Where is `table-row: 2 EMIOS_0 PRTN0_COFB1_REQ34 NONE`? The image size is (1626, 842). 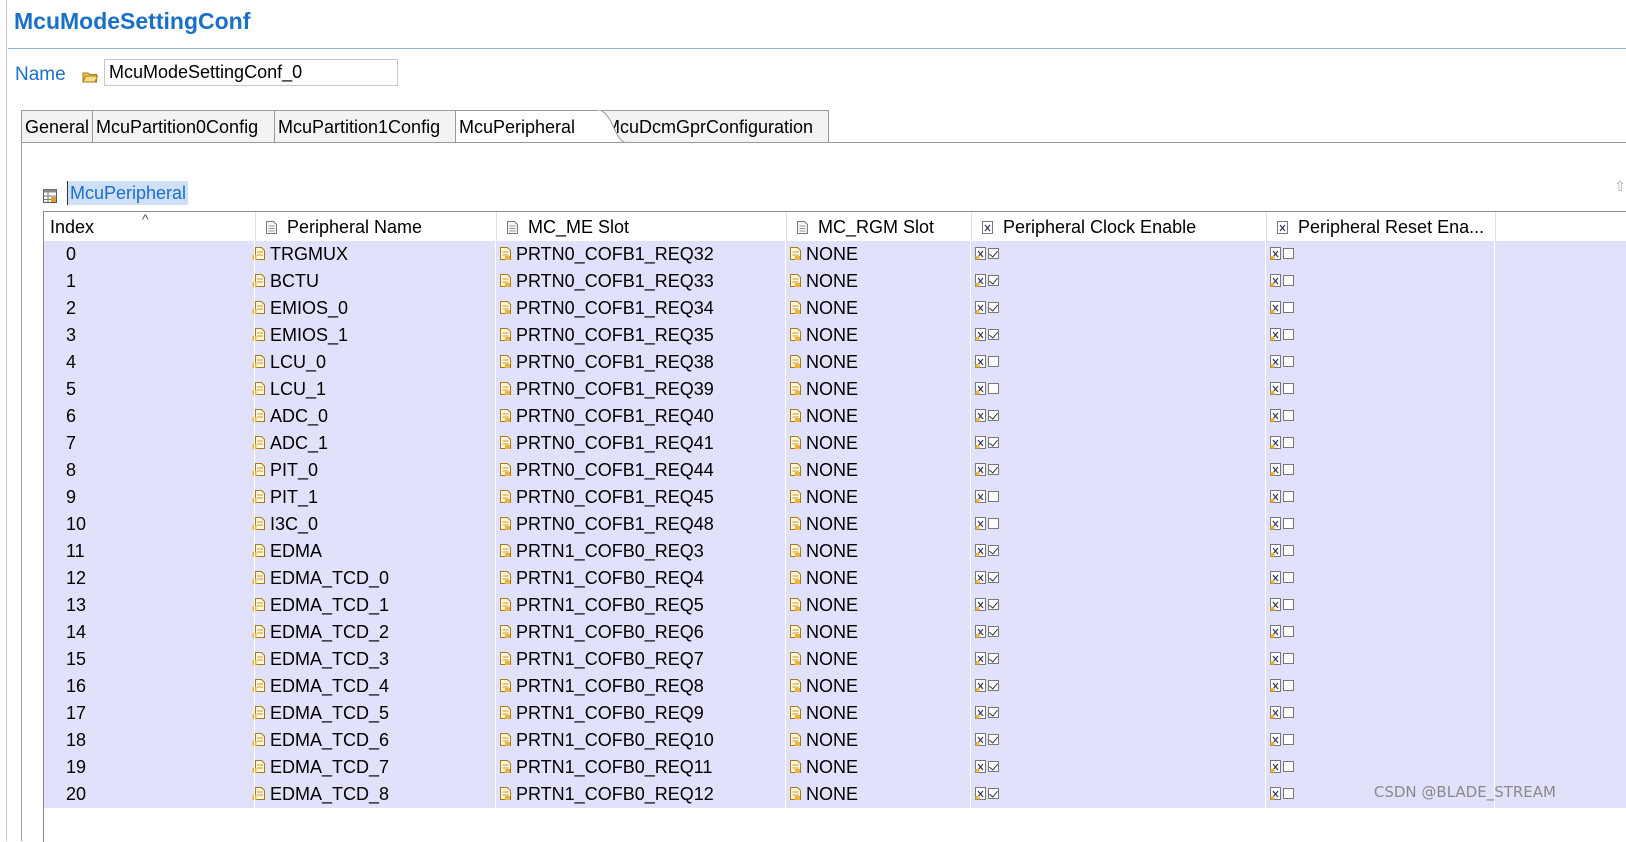
table-row: 2 EMIOS_0 PRTN0_COFB1_REQ34 NONE is located at coordinates (835, 308).